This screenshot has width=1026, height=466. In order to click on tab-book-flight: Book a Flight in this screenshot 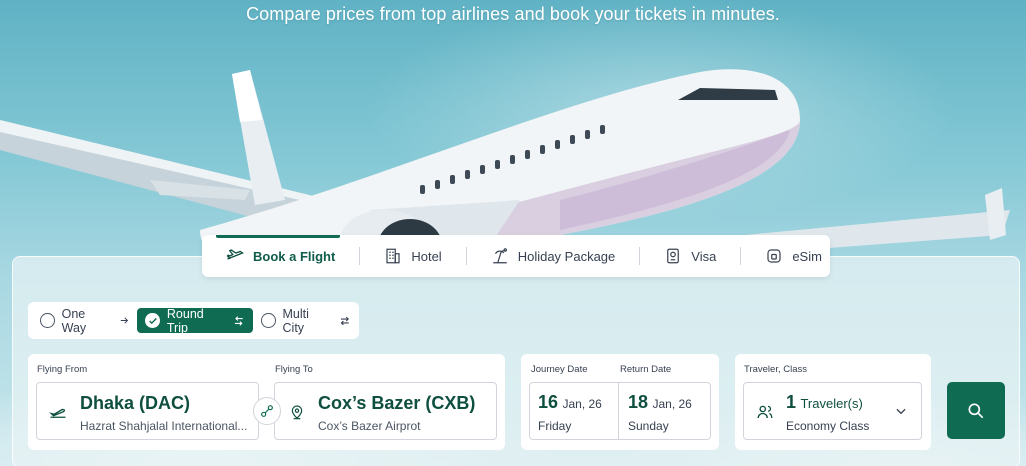, I will do `click(271, 256)`.